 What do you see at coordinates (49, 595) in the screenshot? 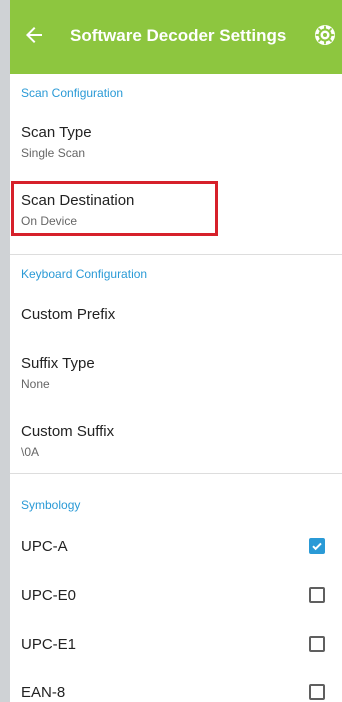
I see `pref-title: UPC-E0` at bounding box center [49, 595].